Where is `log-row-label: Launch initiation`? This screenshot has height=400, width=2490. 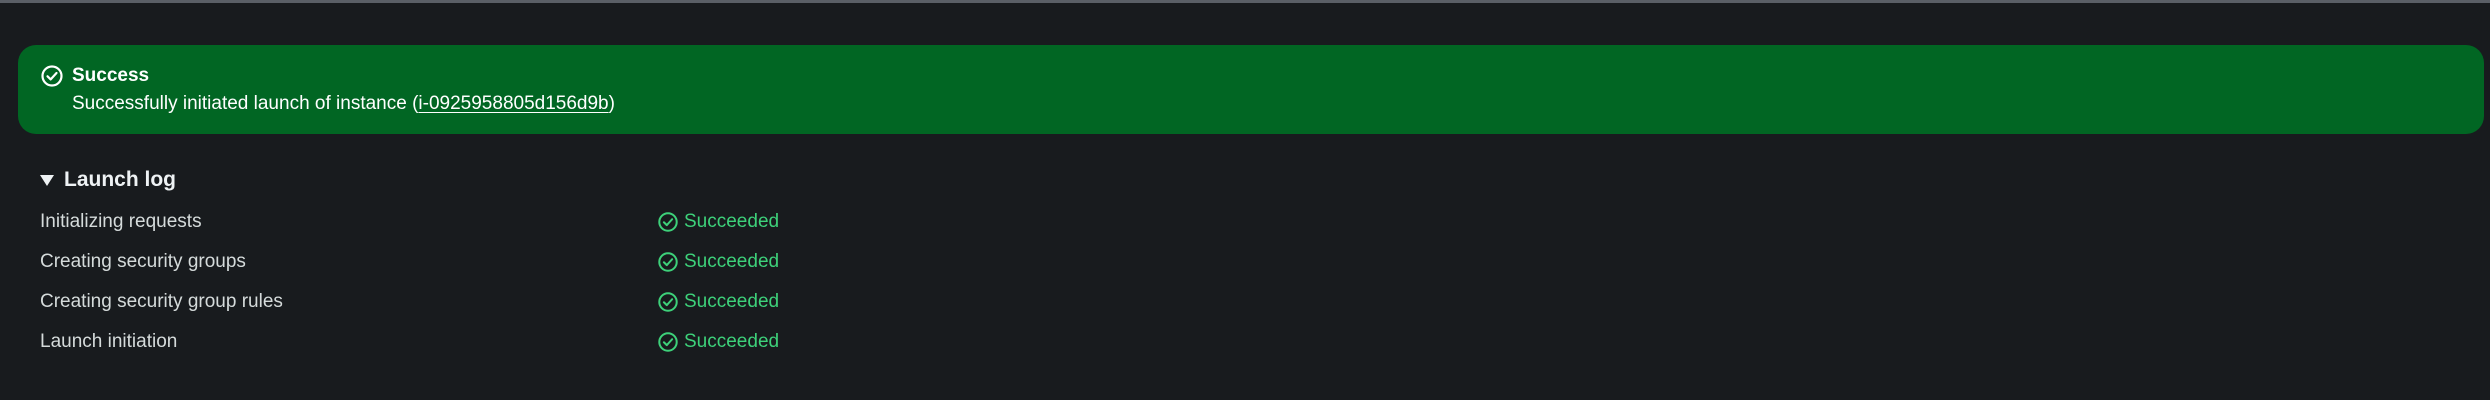
log-row-label: Launch initiation is located at coordinates (109, 341).